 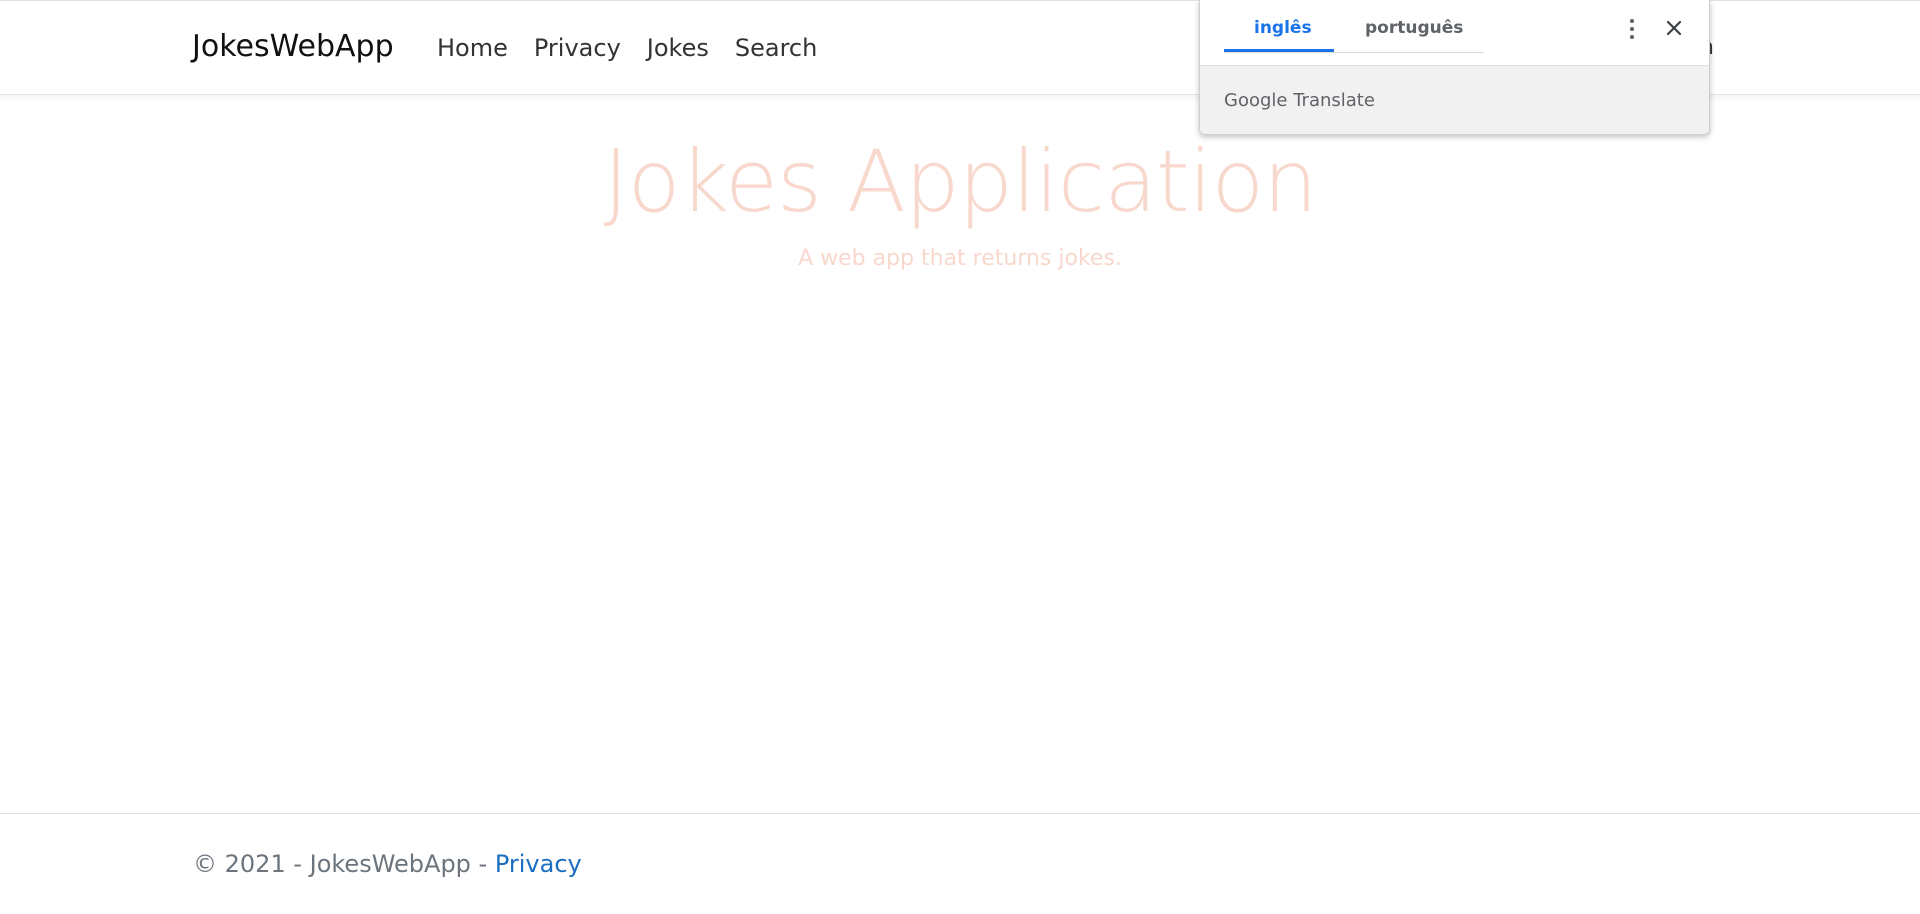 What do you see at coordinates (1454, 99) in the screenshot?
I see `translate-footer: Google Translate` at bounding box center [1454, 99].